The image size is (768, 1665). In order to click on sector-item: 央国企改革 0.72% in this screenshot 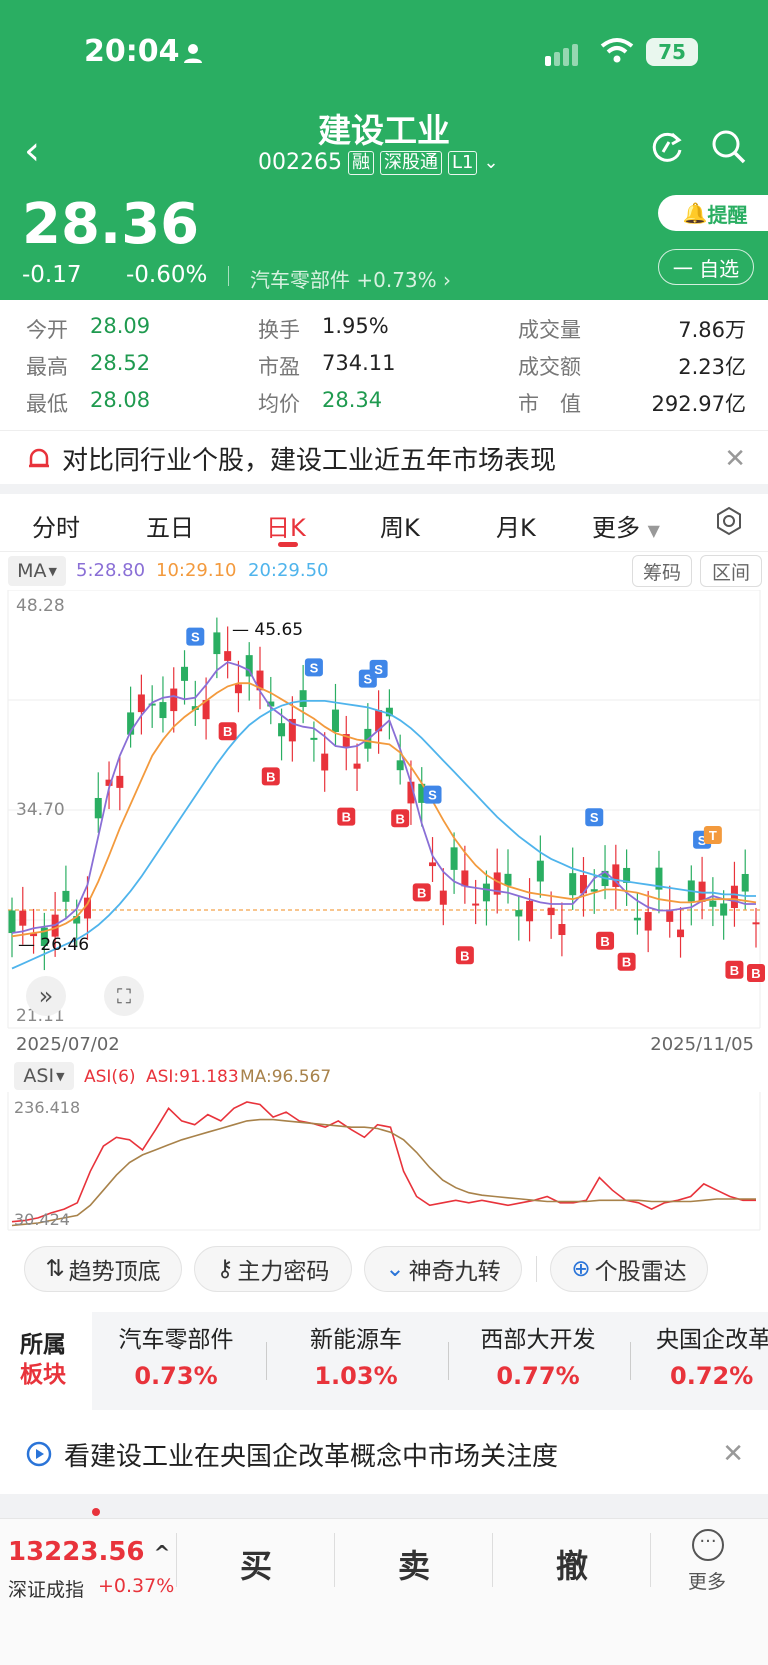, I will do `click(712, 1355)`.